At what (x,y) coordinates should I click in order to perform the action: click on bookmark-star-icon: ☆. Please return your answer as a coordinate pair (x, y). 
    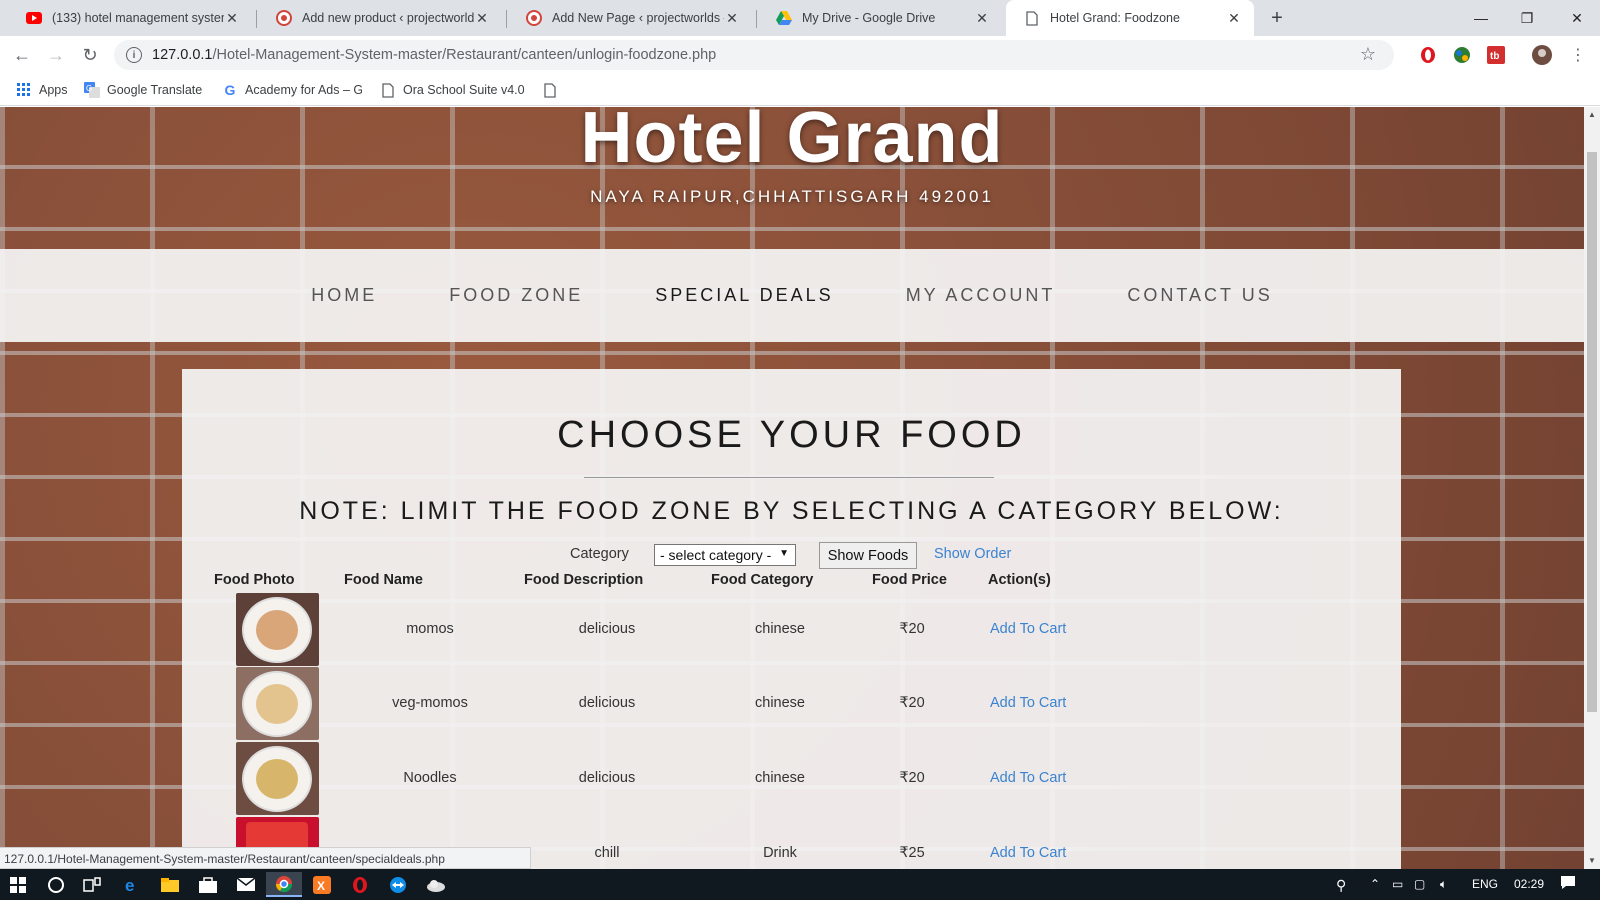
    Looking at the image, I should click on (1368, 54).